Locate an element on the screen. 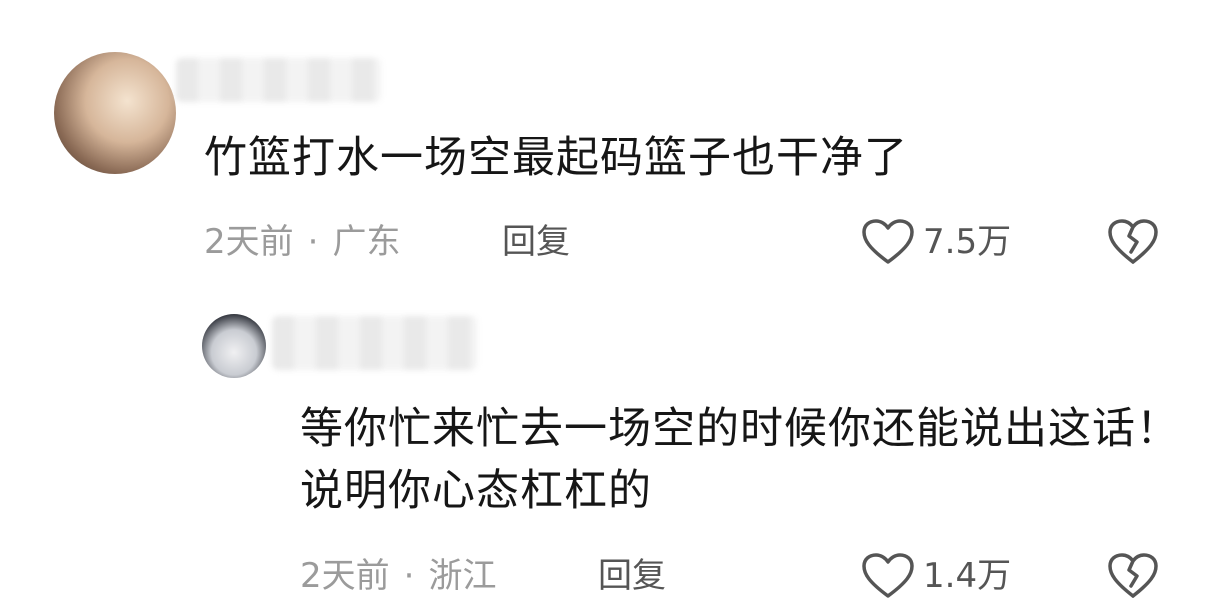 This screenshot has height=614, width=1224. like-button: 7.5万 is located at coordinates (936, 242).